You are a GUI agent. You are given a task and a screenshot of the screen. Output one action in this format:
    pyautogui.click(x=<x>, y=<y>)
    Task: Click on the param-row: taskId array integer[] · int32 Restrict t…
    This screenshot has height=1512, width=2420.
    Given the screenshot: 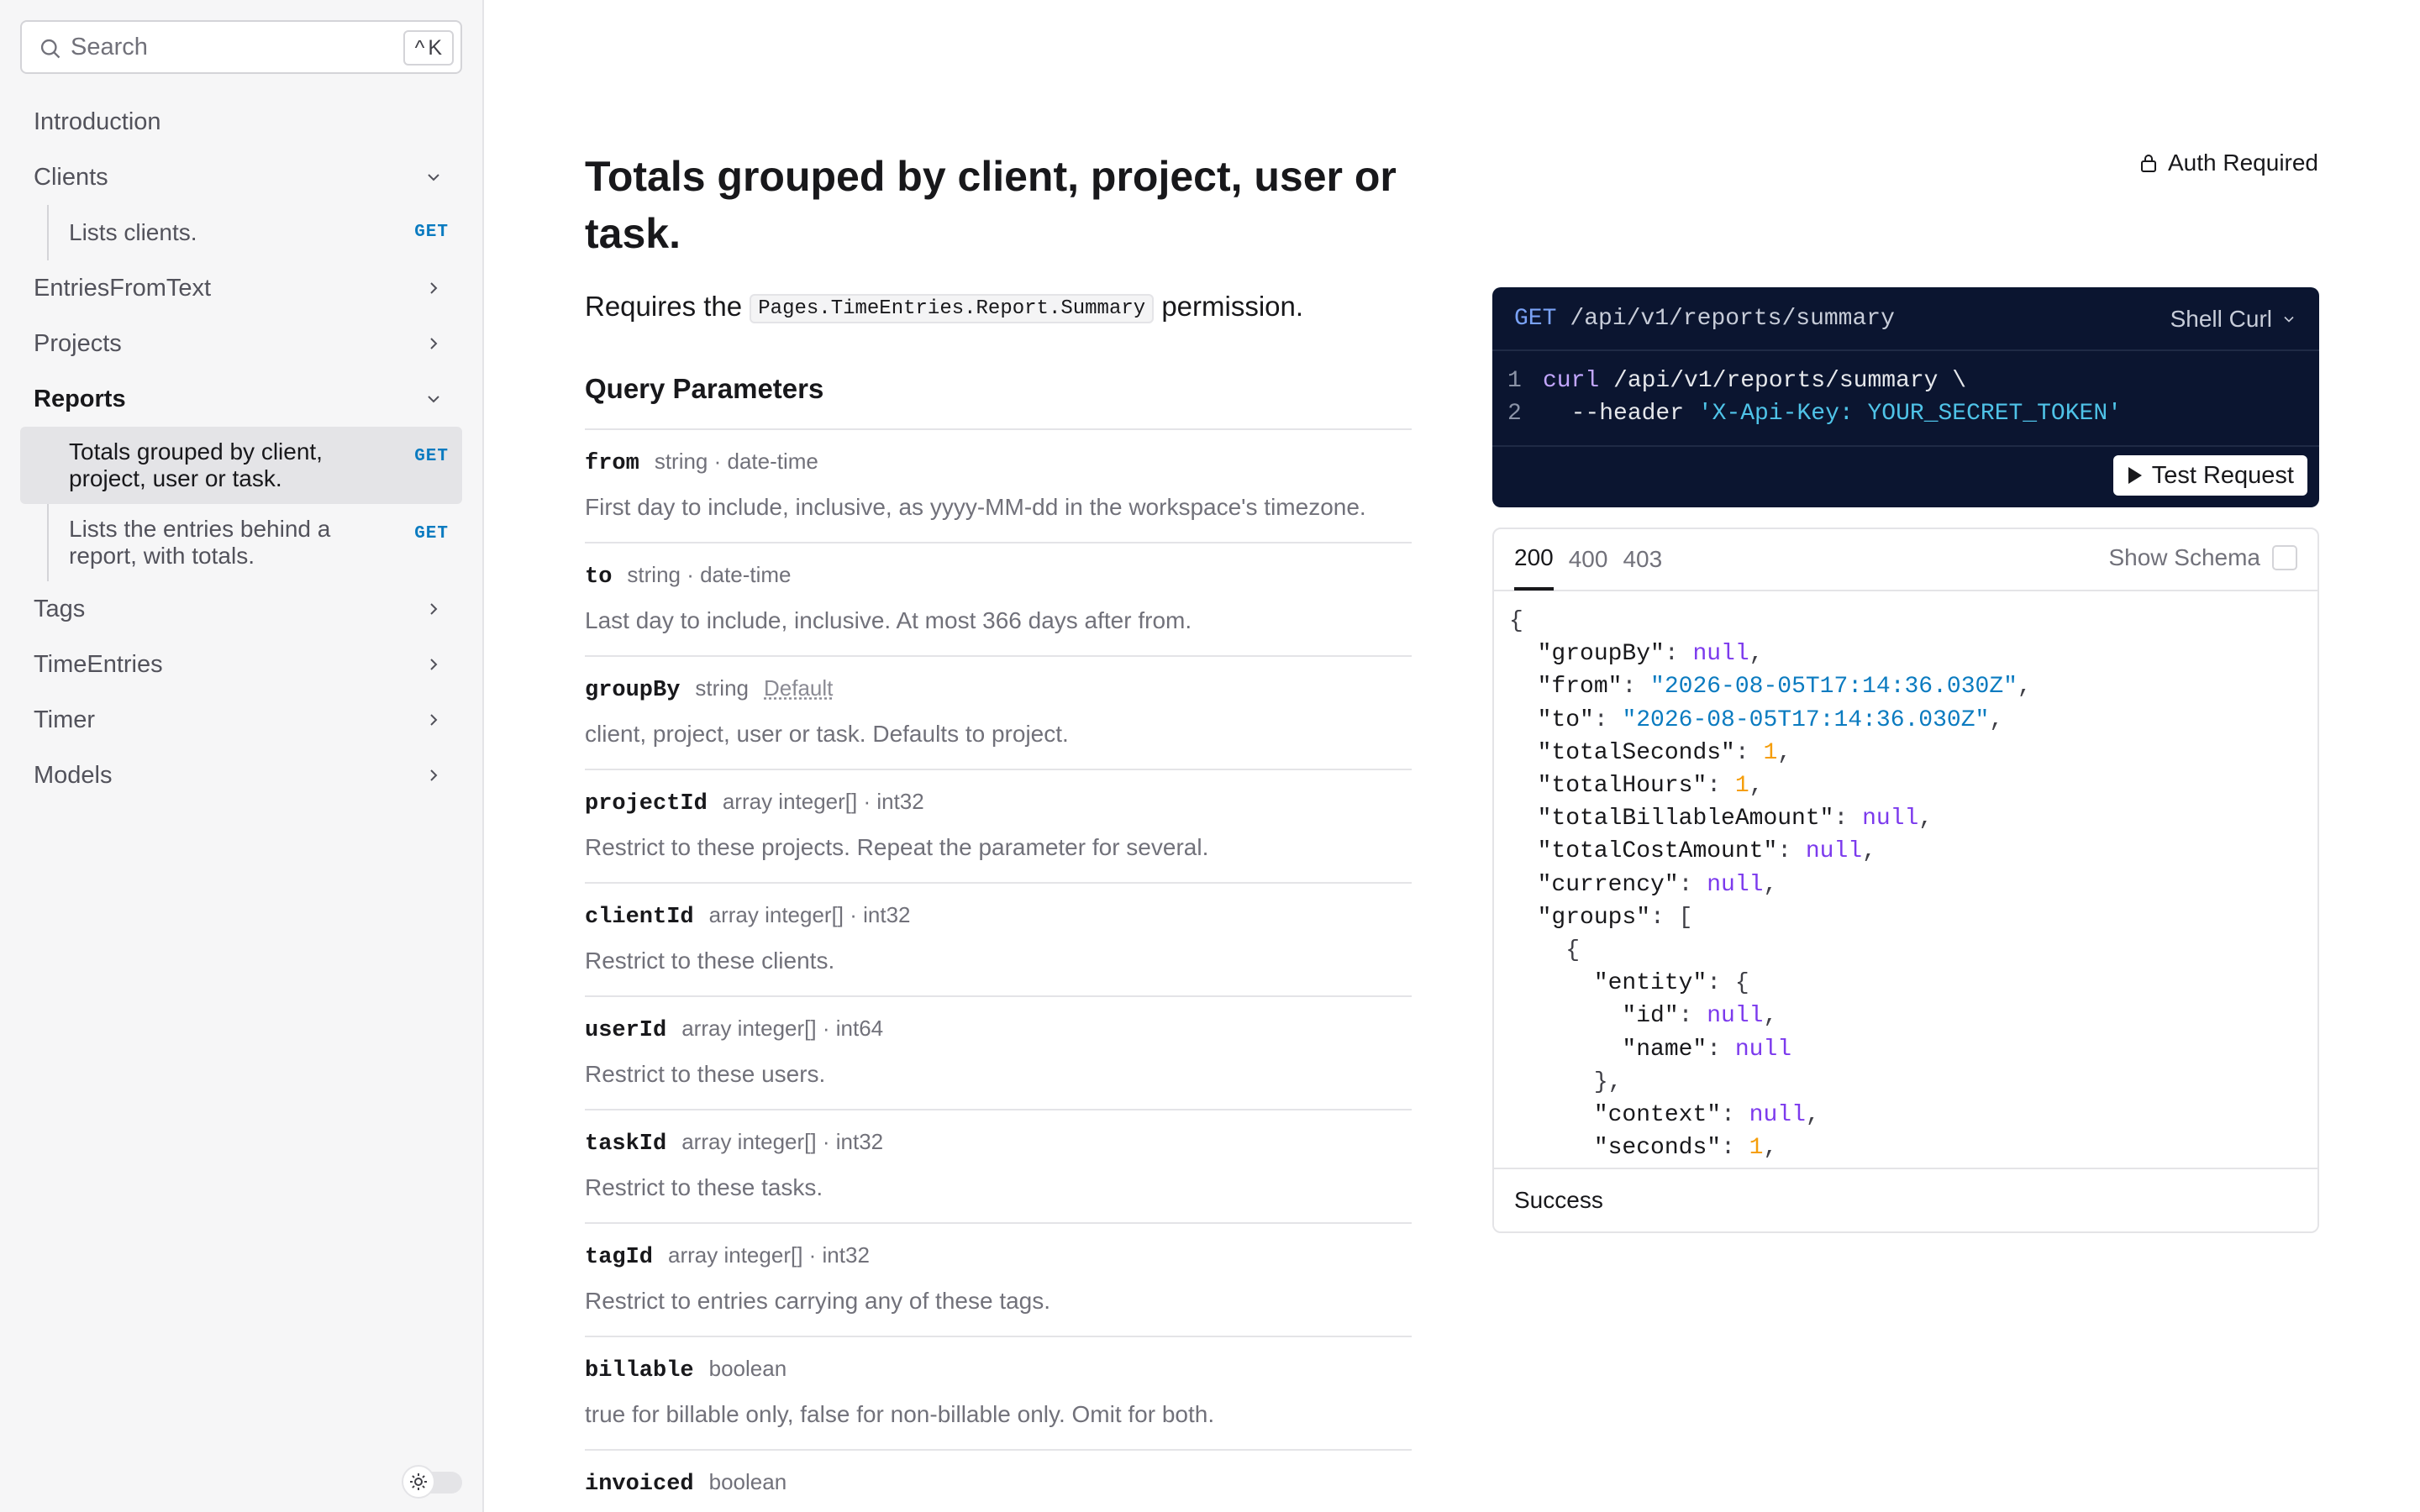 What is the action you would take?
    pyautogui.click(x=998, y=1165)
    